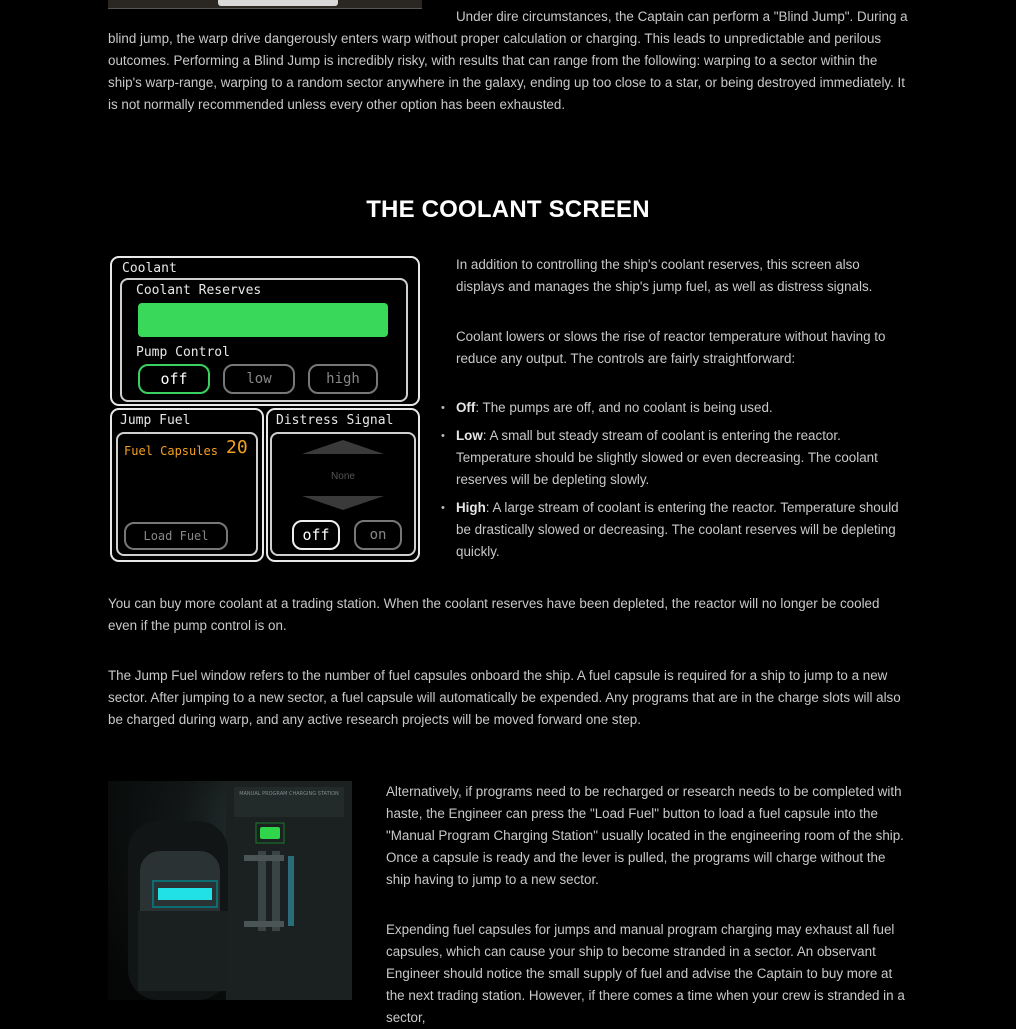 The width and height of the screenshot is (1016, 1029). Describe the element at coordinates (259, 379) in the screenshot. I see `pump-low-button: low` at that location.